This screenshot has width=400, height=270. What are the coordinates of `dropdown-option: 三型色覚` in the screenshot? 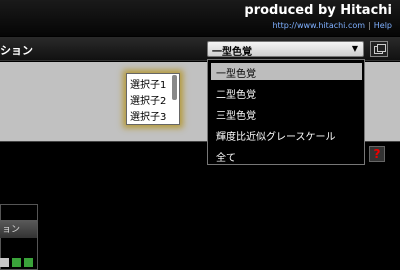 It's located at (236, 114).